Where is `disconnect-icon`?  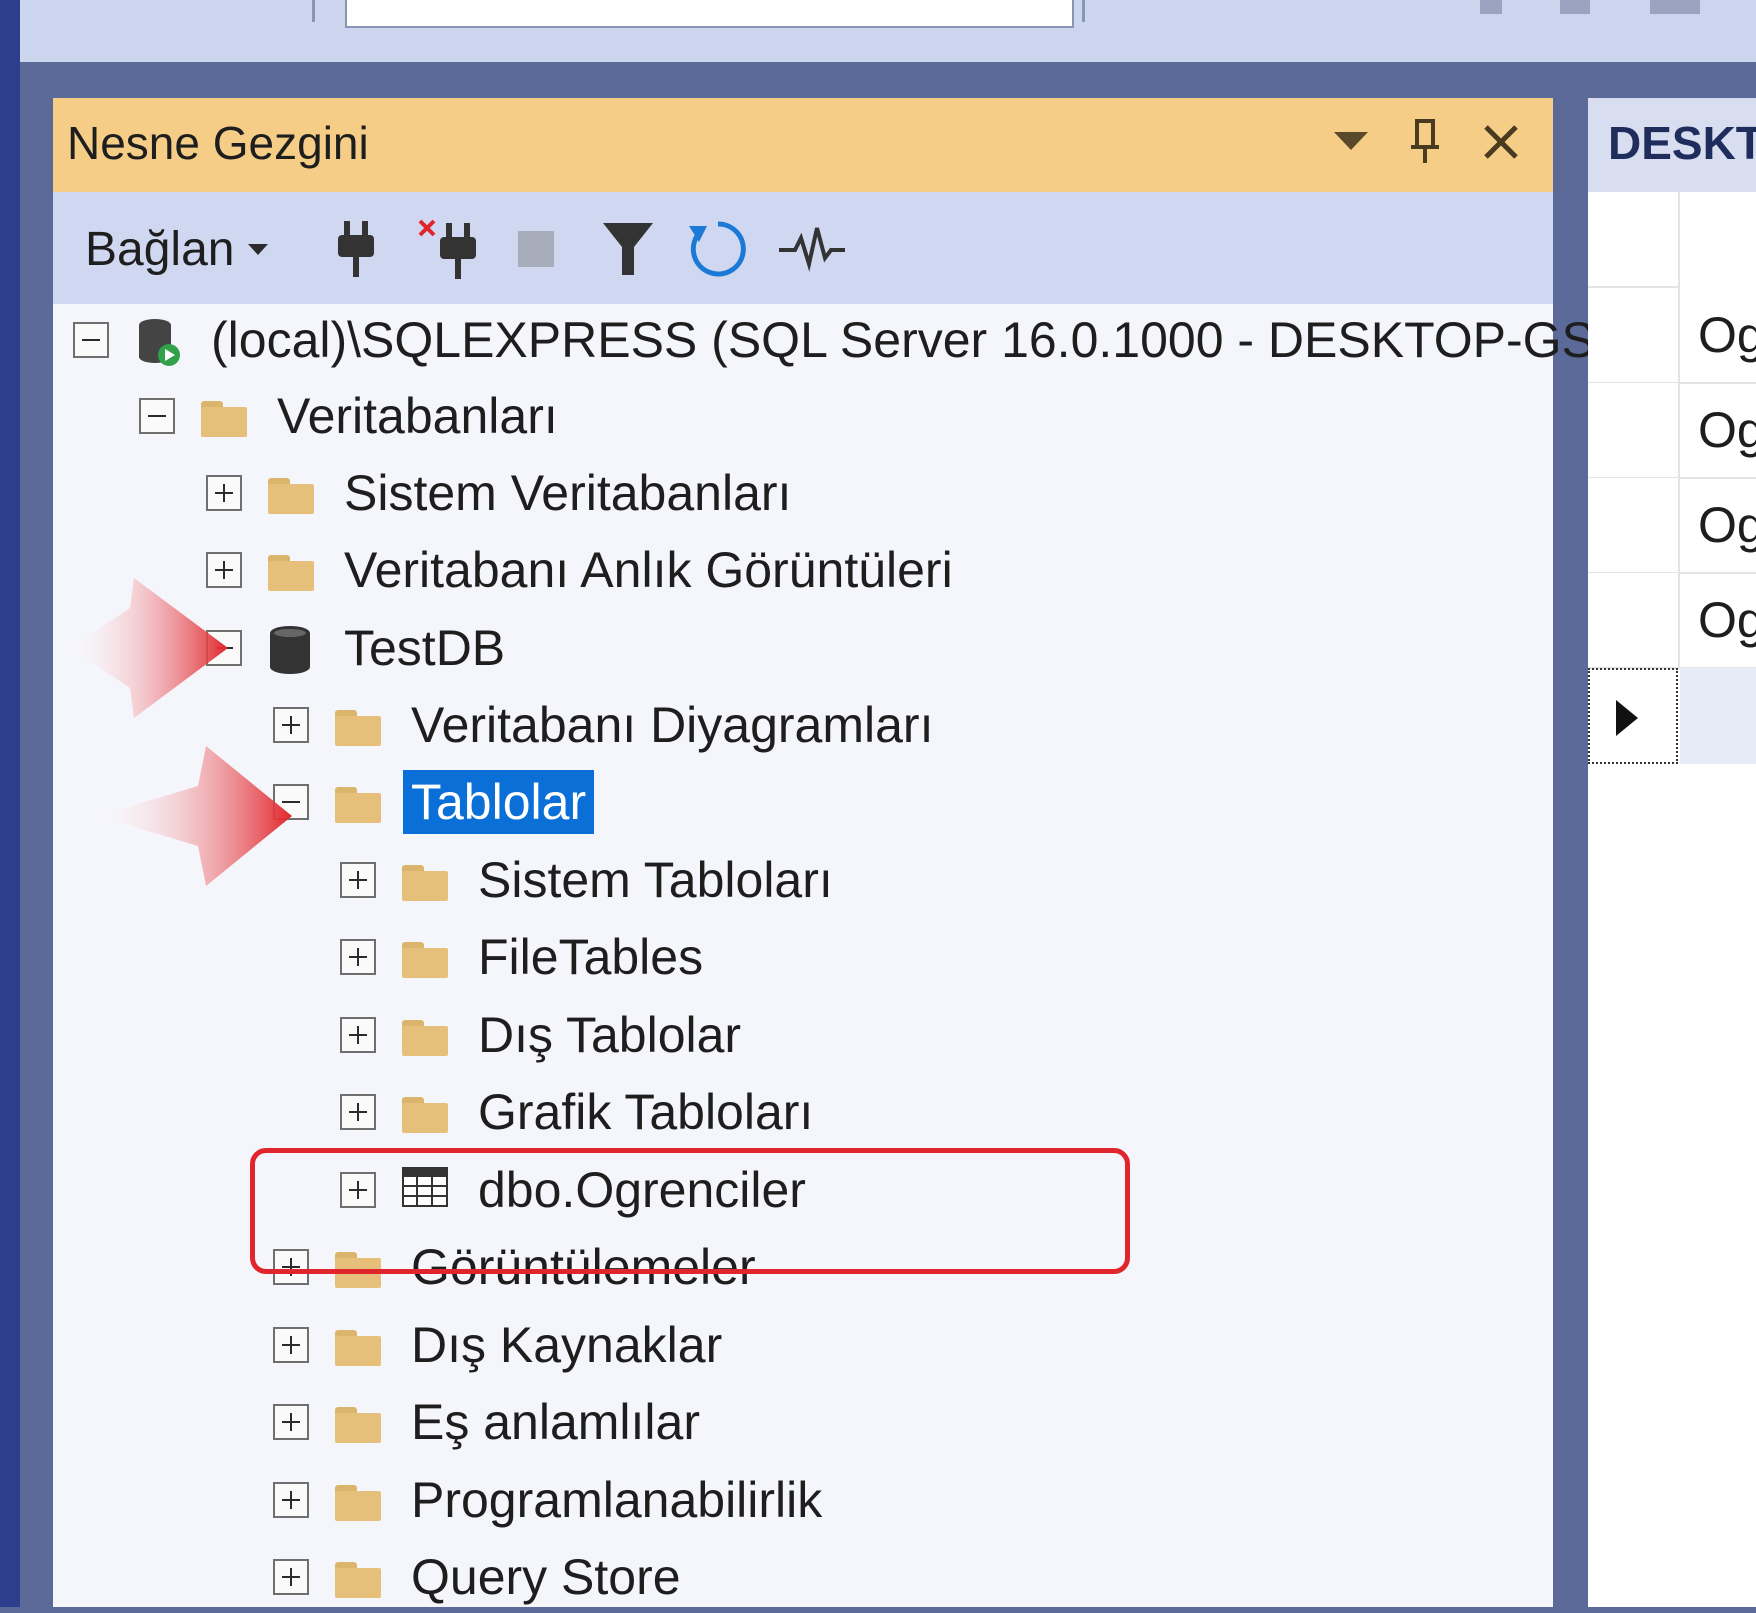 disconnect-icon is located at coordinates (448, 249).